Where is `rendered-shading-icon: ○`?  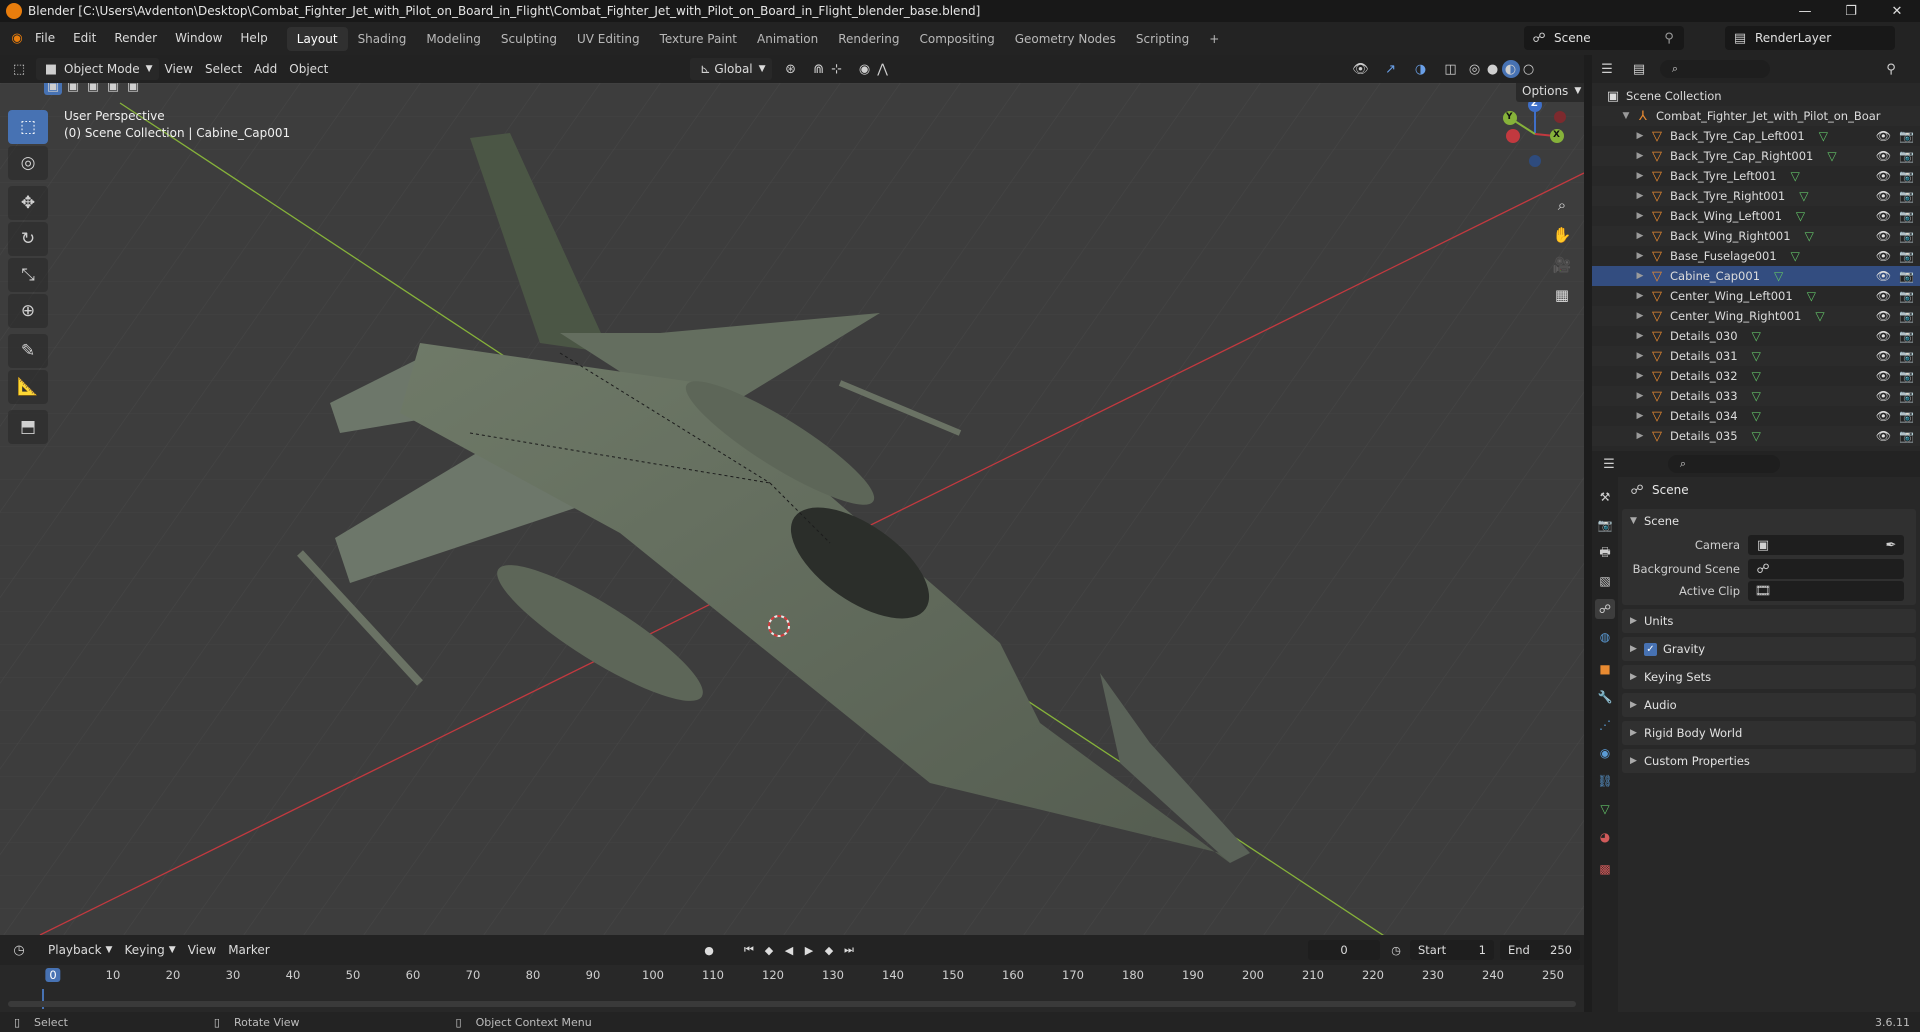 rendered-shading-icon: ○ is located at coordinates (1529, 69).